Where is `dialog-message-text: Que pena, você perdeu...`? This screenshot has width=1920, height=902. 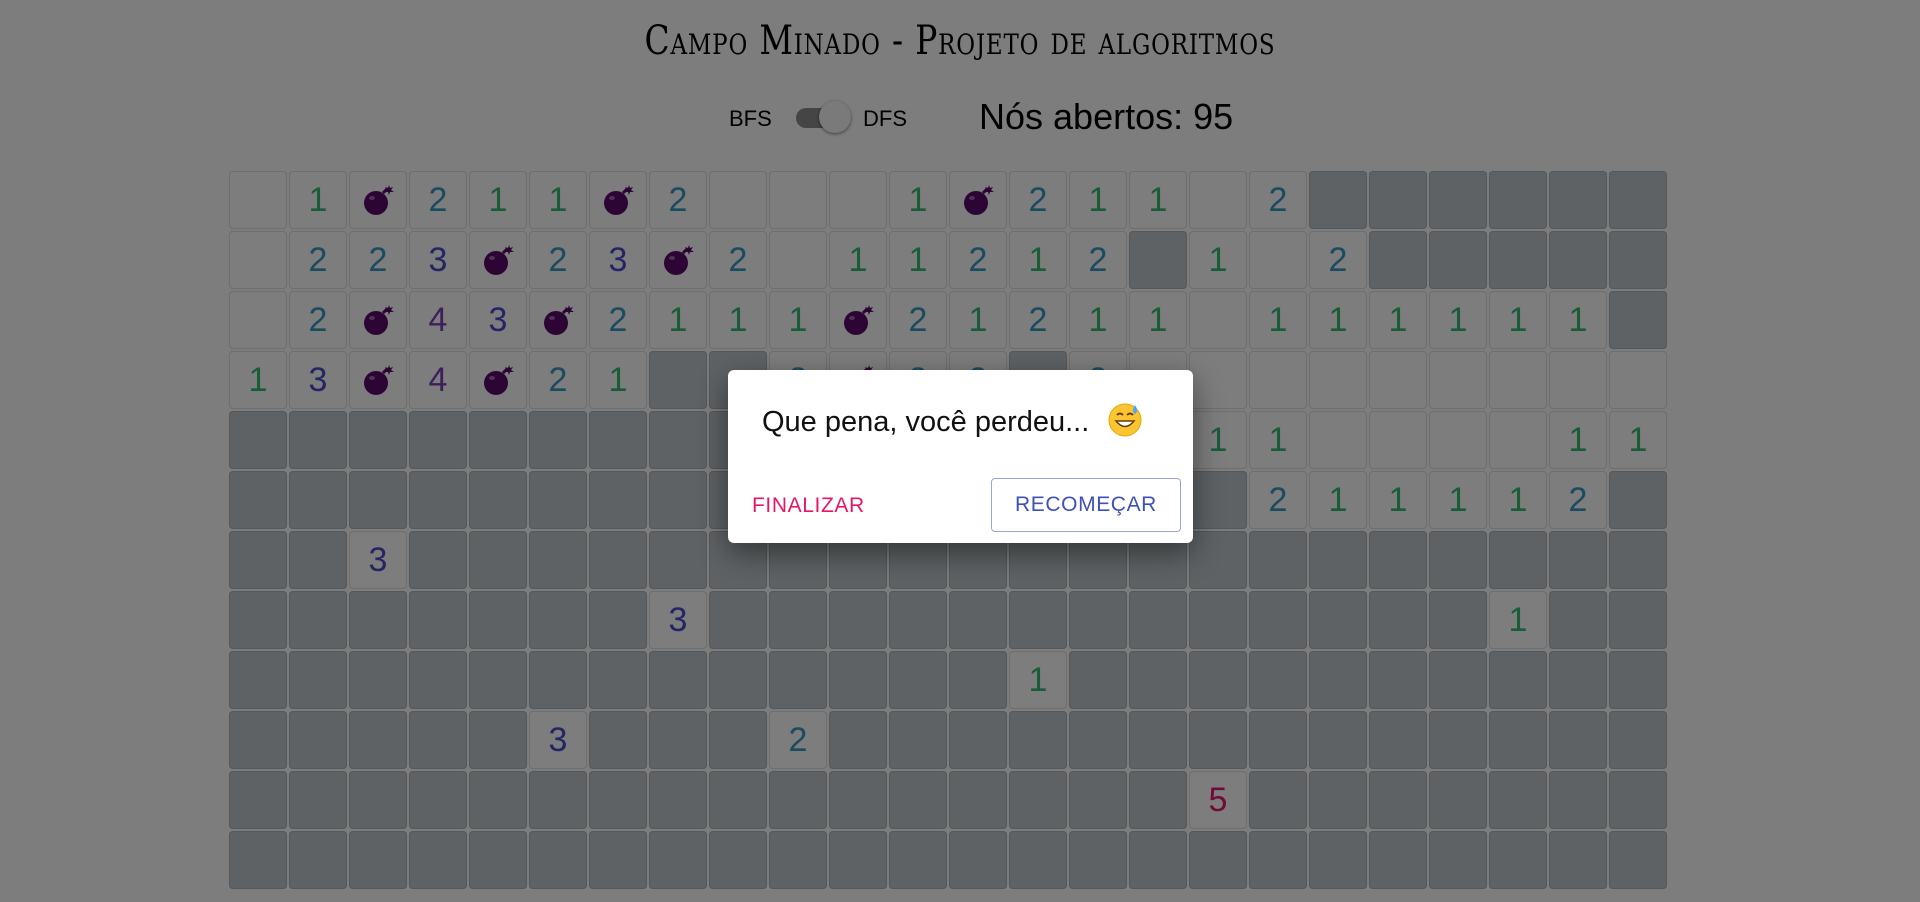 dialog-message-text: Que pena, você perdeu... is located at coordinates (926, 422).